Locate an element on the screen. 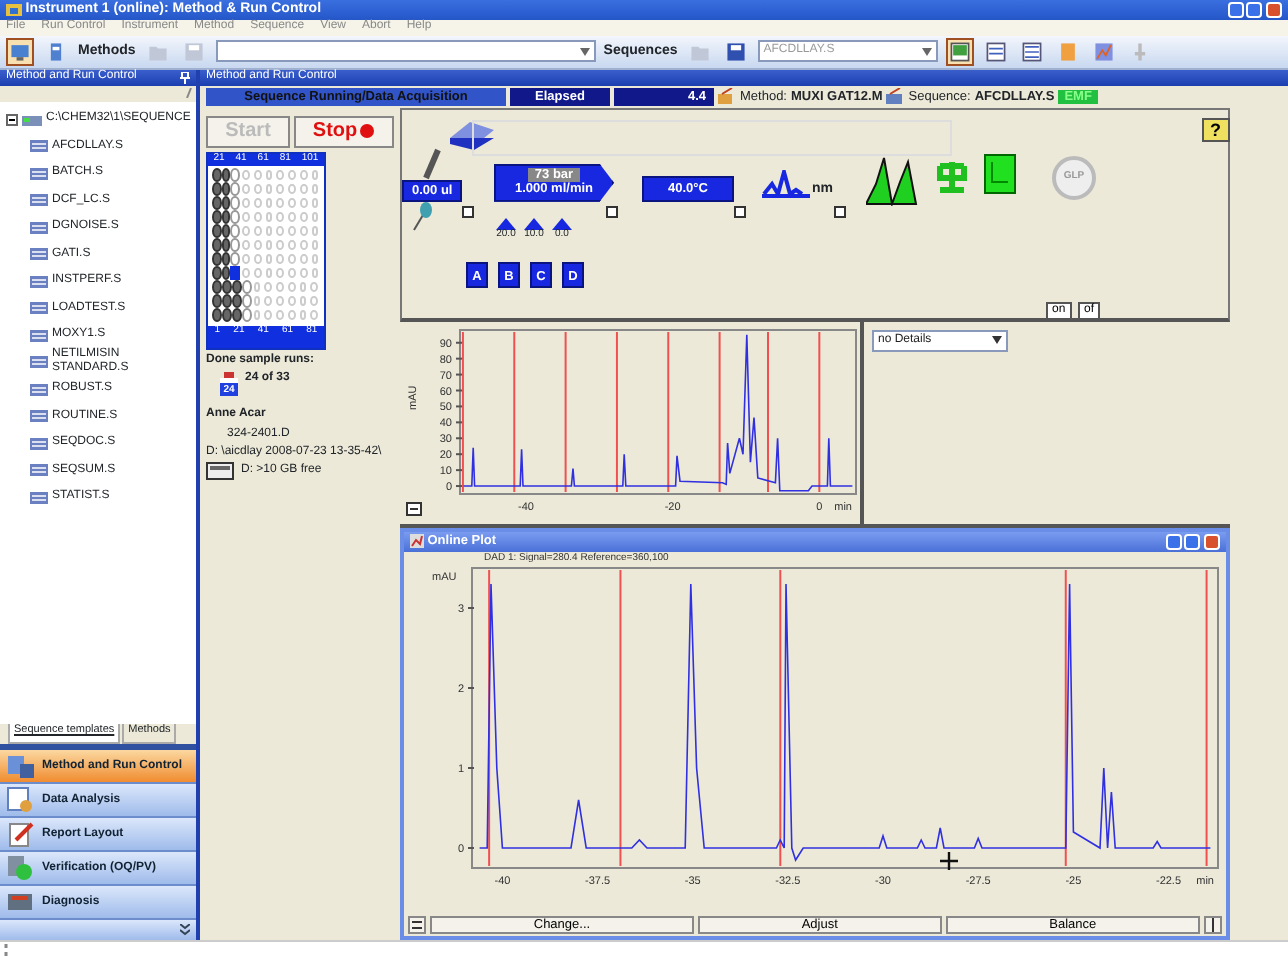  window-icon is located at coordinates (20, 766).